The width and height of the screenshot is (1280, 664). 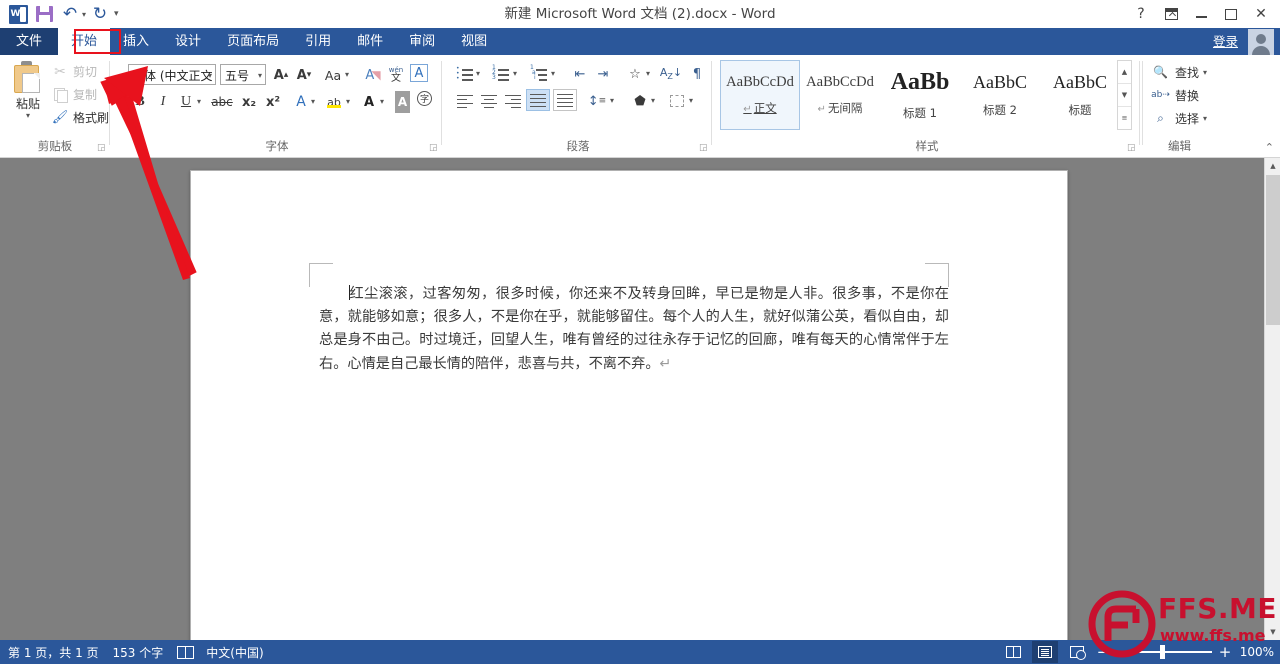 What do you see at coordinates (74, 94) in the screenshot?
I see `copy-button: 复制` at bounding box center [74, 94].